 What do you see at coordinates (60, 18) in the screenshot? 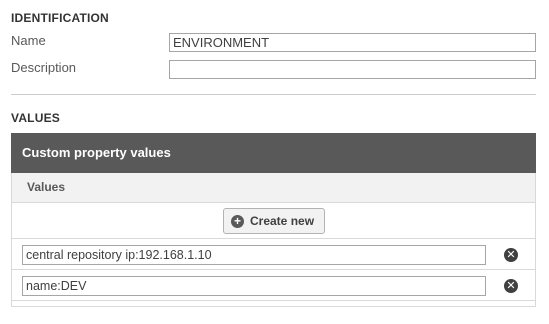
I see `identification-heading: IDENTIFICATION` at bounding box center [60, 18].